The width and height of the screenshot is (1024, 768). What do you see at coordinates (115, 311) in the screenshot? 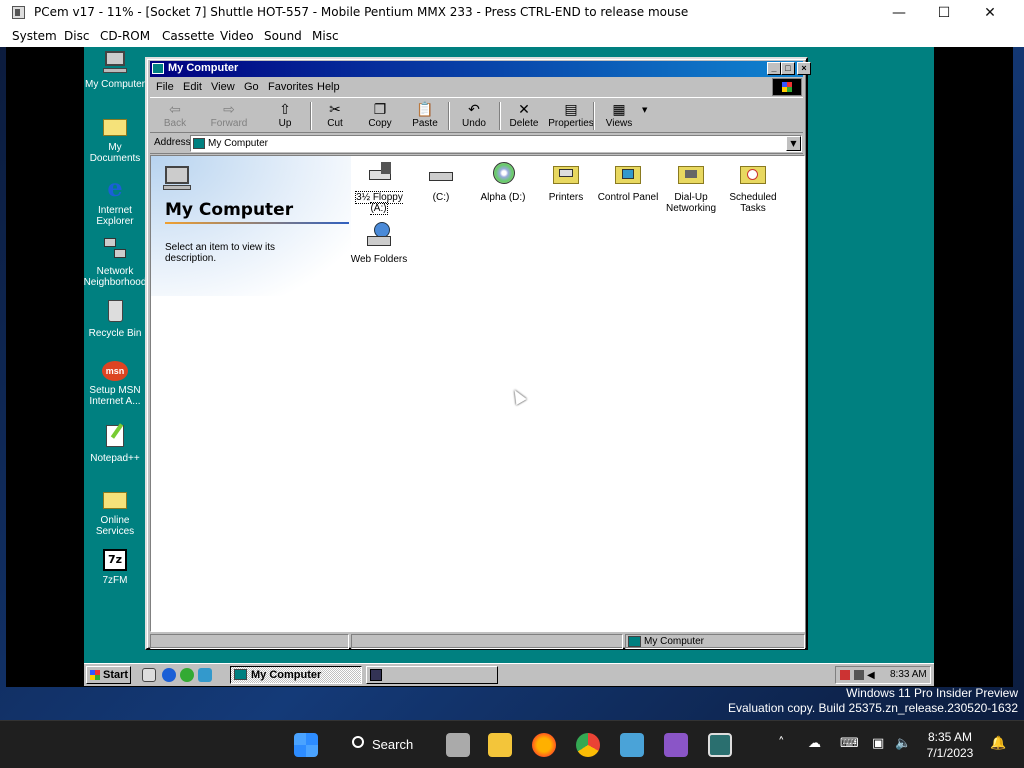
I see `recycle-bin-icon` at bounding box center [115, 311].